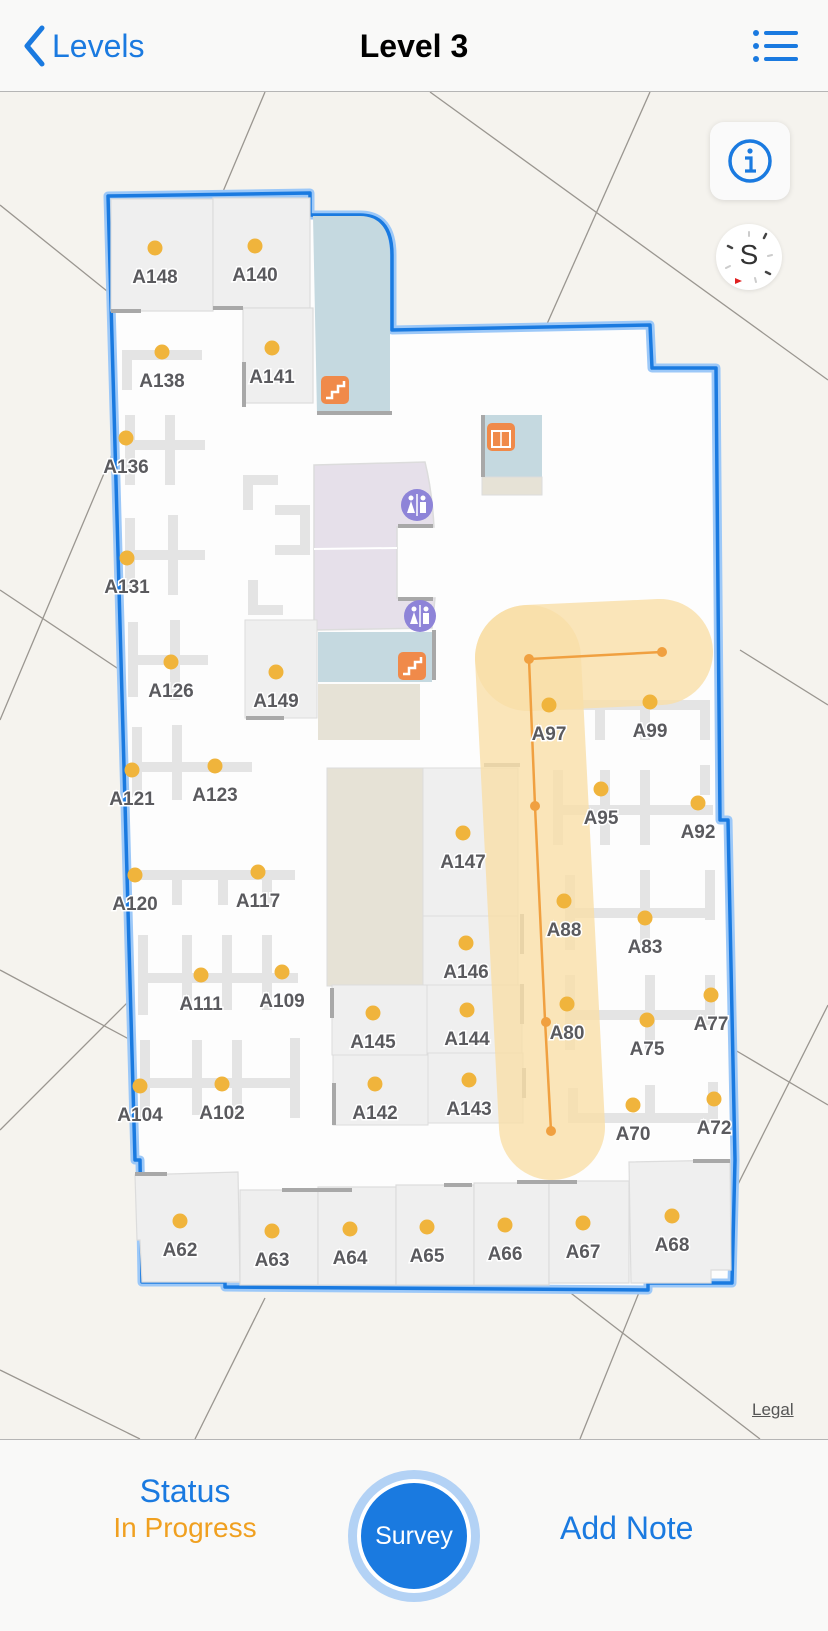  I want to click on room-label: A120, so click(134, 904).